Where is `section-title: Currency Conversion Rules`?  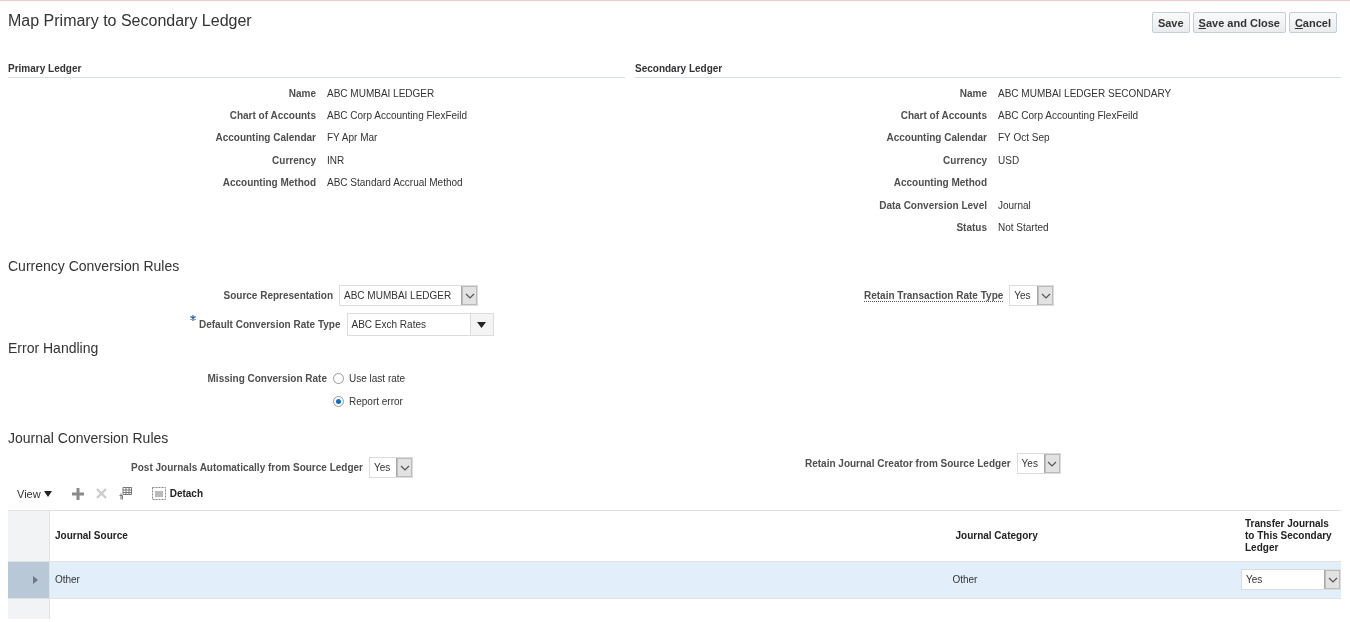
section-title: Currency Conversion Rules is located at coordinates (94, 265).